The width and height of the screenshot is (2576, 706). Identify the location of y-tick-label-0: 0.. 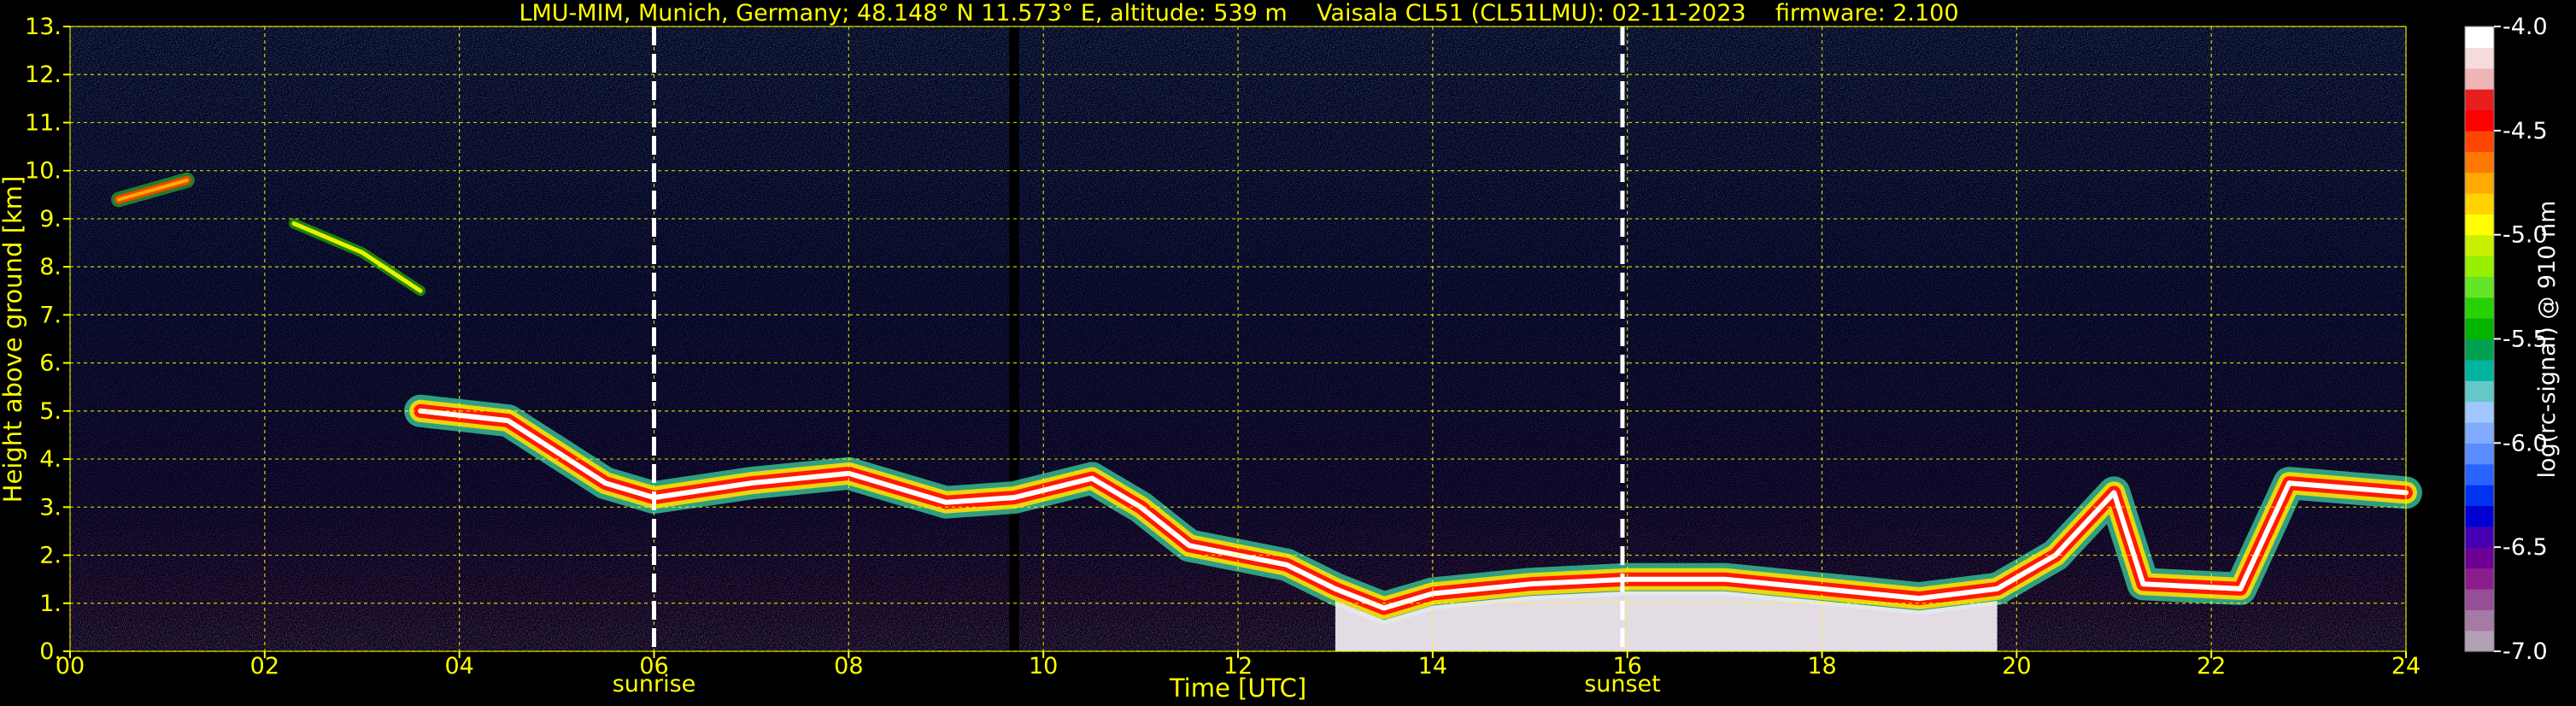
(50, 651).